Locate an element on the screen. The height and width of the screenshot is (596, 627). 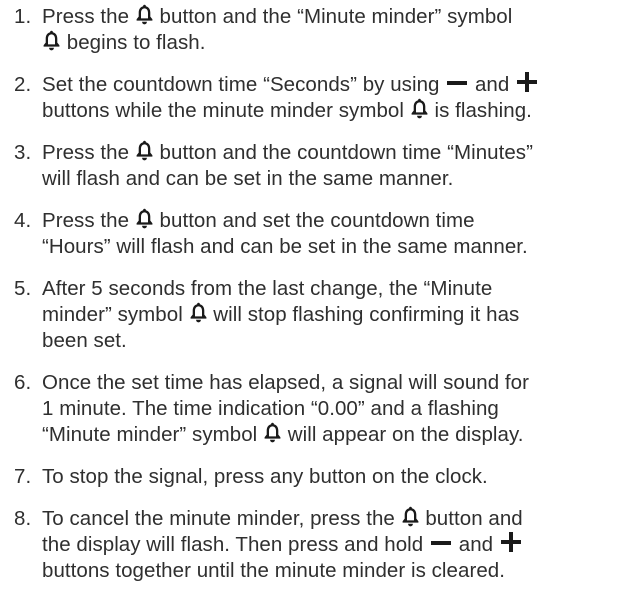
text-segment: To cancel the minute minder, press the is located at coordinates (221, 518).